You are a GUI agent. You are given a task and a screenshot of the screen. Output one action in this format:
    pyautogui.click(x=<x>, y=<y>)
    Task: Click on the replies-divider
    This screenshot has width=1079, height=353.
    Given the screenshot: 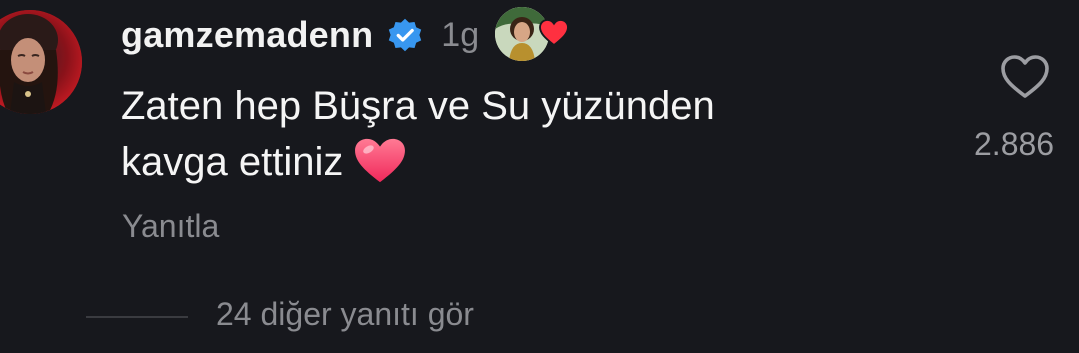 What is the action you would take?
    pyautogui.click(x=137, y=317)
    